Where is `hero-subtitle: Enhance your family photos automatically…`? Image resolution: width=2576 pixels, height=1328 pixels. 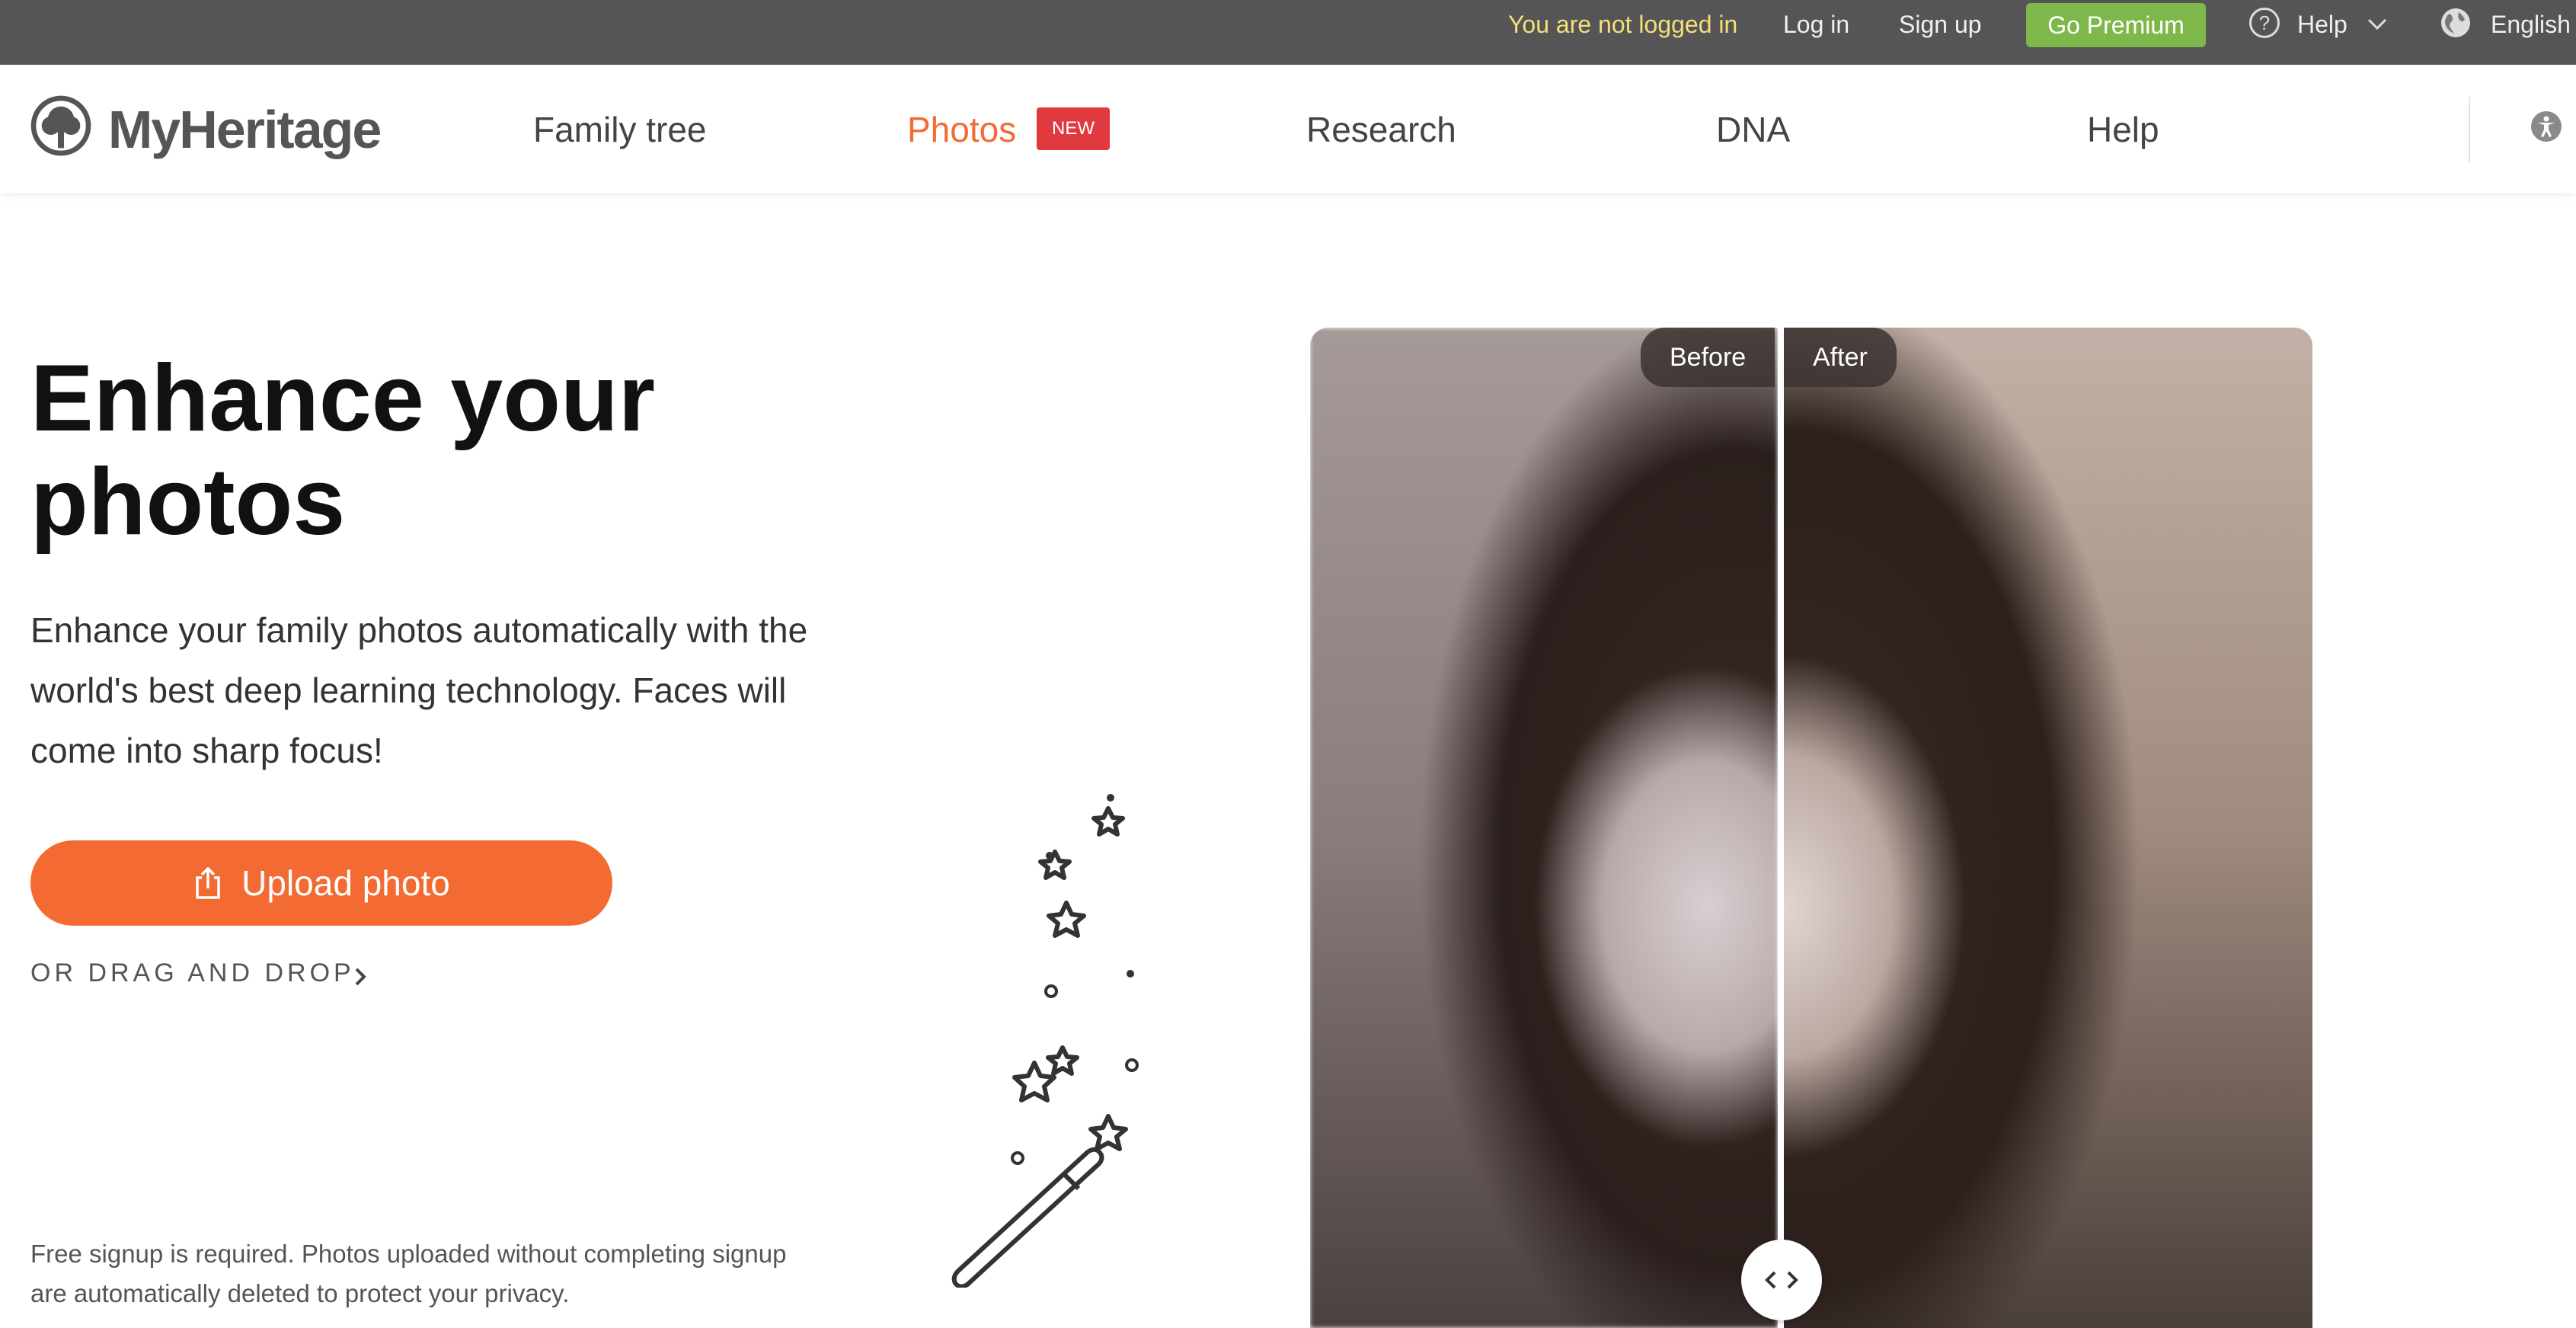
hero-subtitle: Enhance your family photos automatically… is located at coordinates (419, 690).